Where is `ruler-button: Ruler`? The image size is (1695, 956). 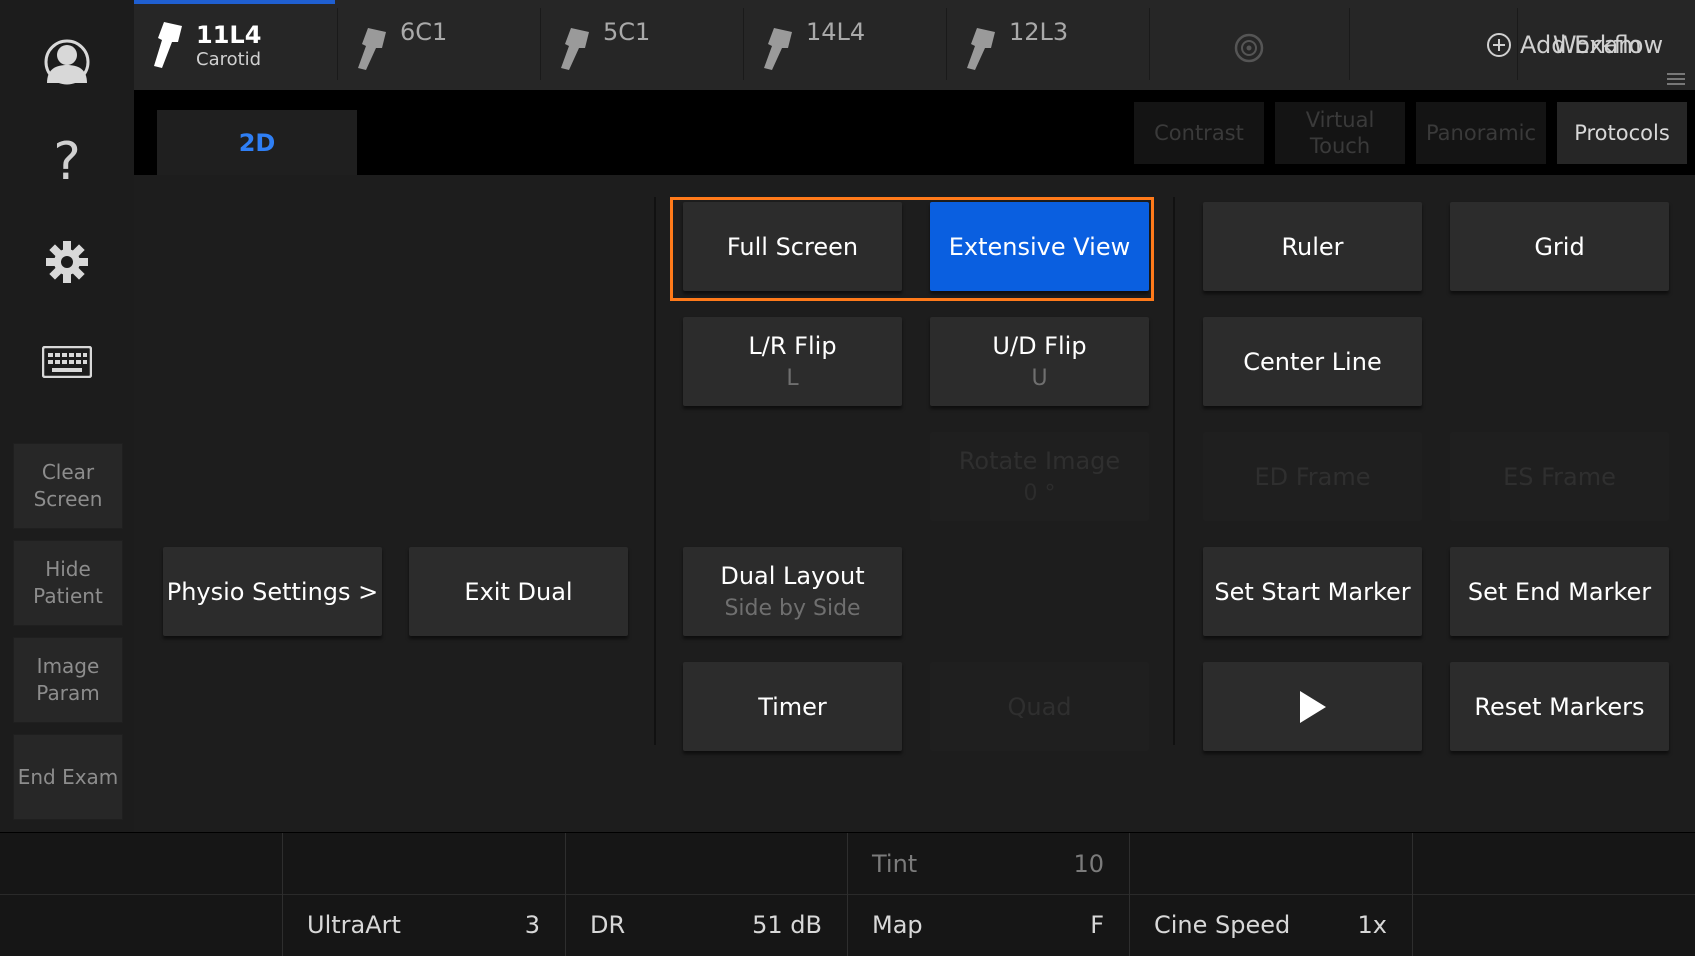 ruler-button: Ruler is located at coordinates (1312, 246).